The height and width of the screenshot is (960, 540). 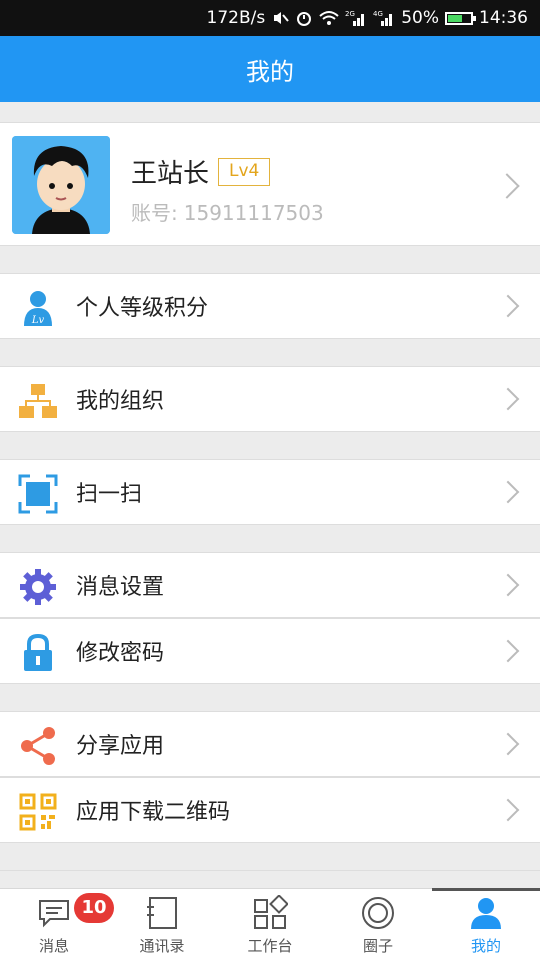 What do you see at coordinates (270, 399) in the screenshot?
I see `menu-item-organization: 我的组织` at bounding box center [270, 399].